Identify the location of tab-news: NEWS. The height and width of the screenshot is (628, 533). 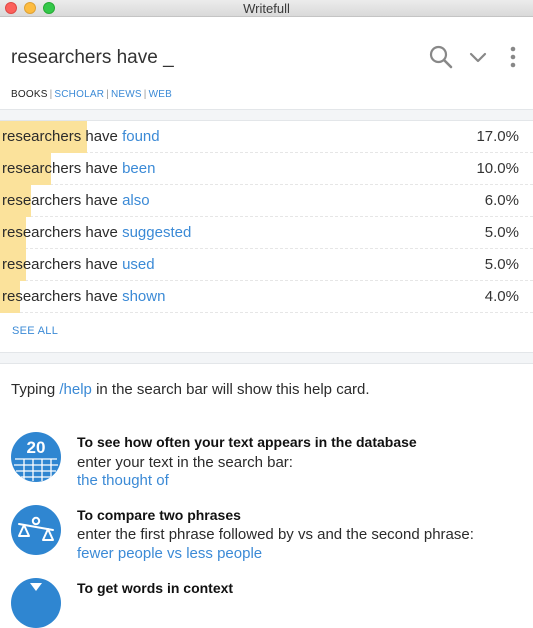
(126, 94).